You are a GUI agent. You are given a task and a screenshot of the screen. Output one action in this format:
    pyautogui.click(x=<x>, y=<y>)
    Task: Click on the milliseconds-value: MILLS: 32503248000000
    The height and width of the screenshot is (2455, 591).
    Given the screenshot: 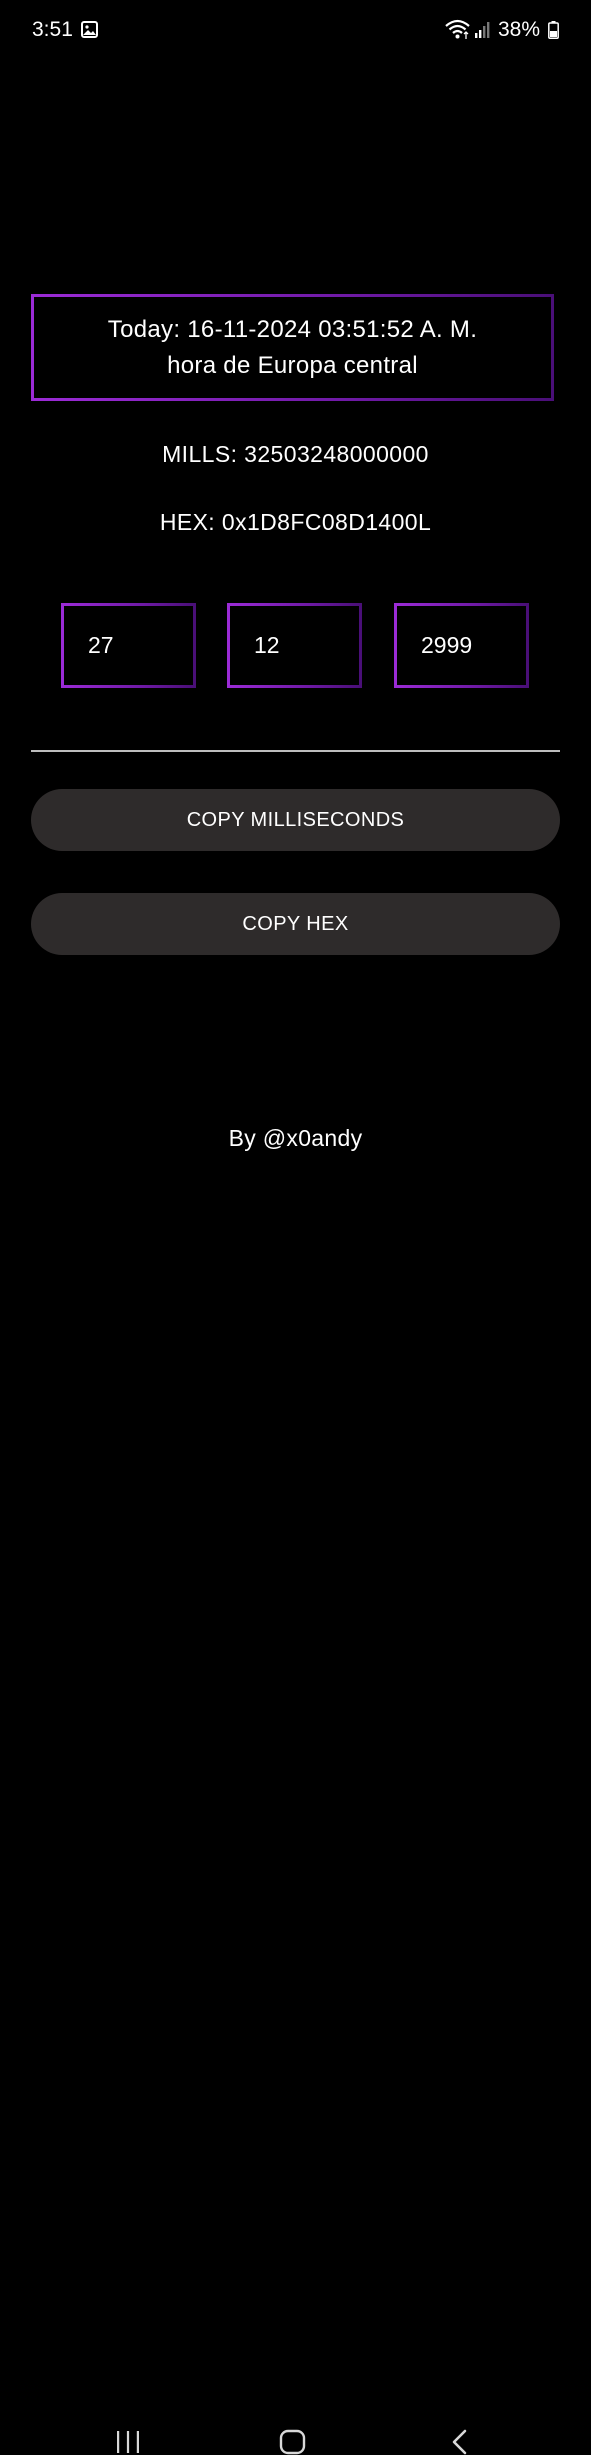 What is the action you would take?
    pyautogui.click(x=295, y=454)
    